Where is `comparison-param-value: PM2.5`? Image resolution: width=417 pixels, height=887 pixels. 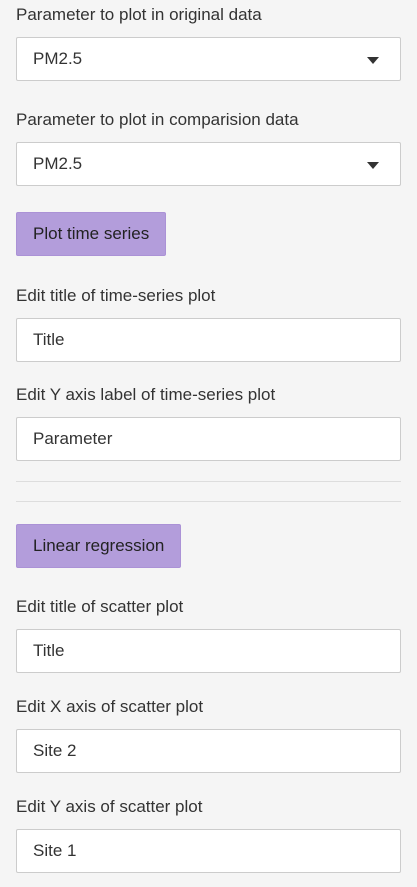
comparison-param-value: PM2.5 is located at coordinates (58, 163).